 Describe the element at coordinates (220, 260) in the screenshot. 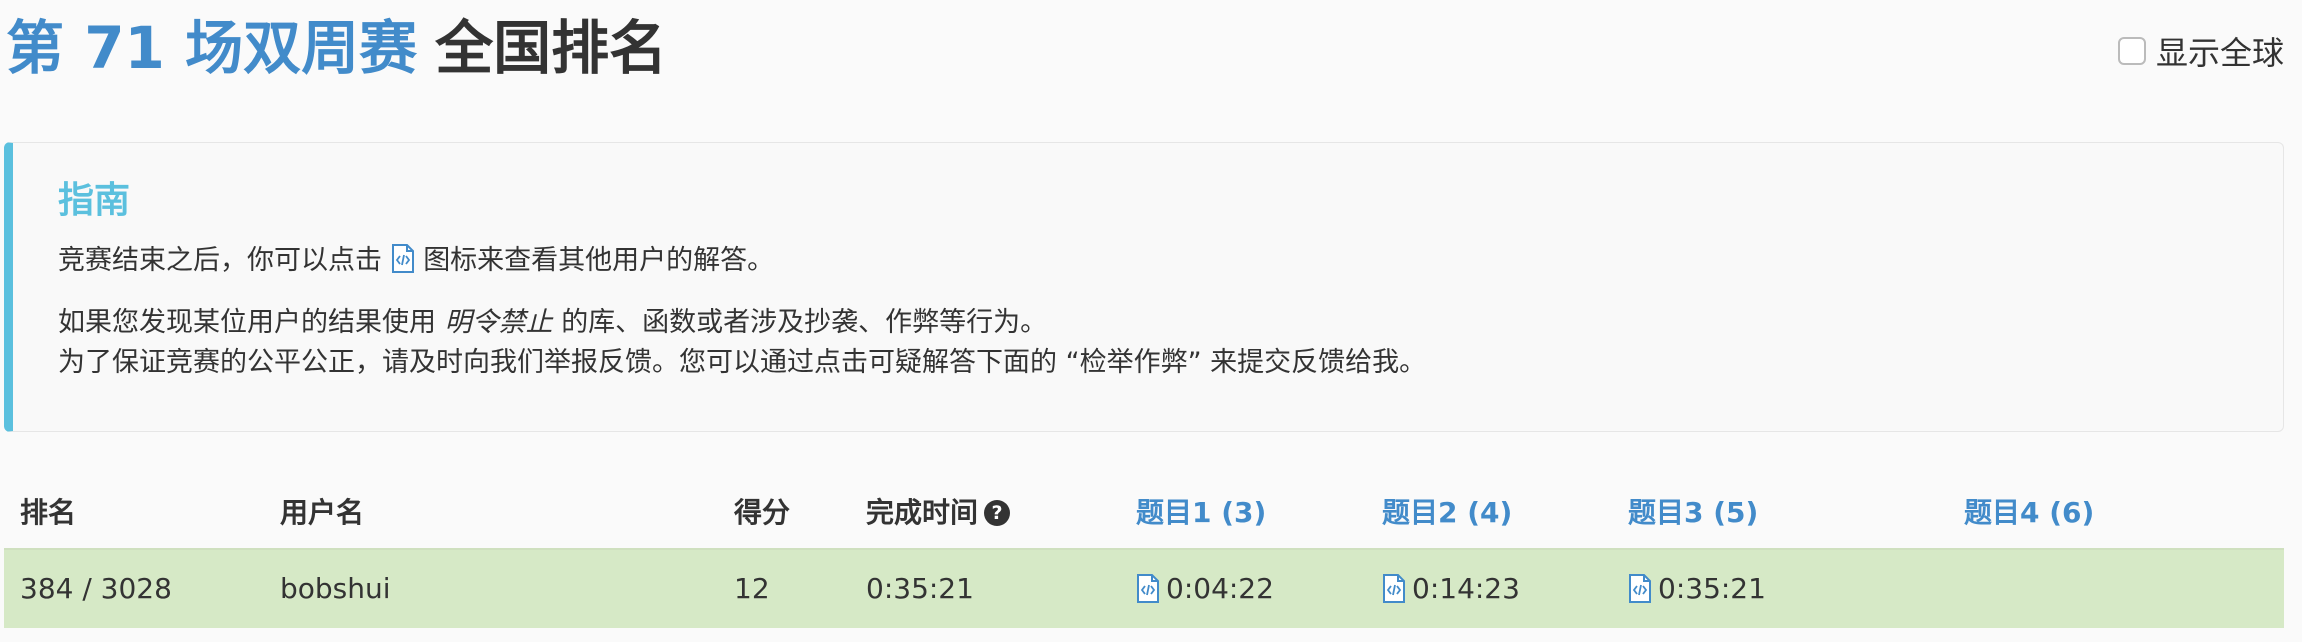

I see `guide-line-1-start: 竞赛结束之后，你可以点击` at that location.